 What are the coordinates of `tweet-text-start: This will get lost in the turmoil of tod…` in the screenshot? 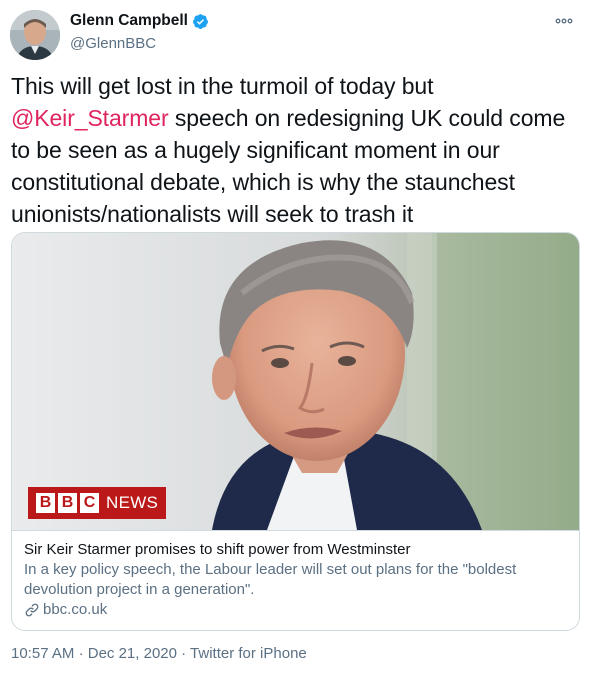 It's located at (222, 86).